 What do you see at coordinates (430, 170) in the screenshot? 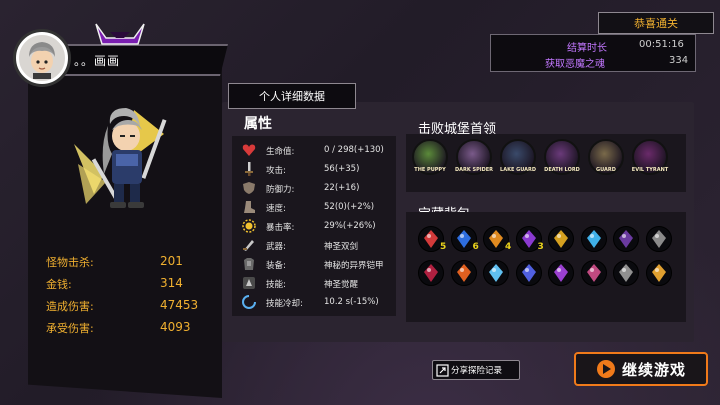
I see `boss-name-label: THE PUPPY` at bounding box center [430, 170].